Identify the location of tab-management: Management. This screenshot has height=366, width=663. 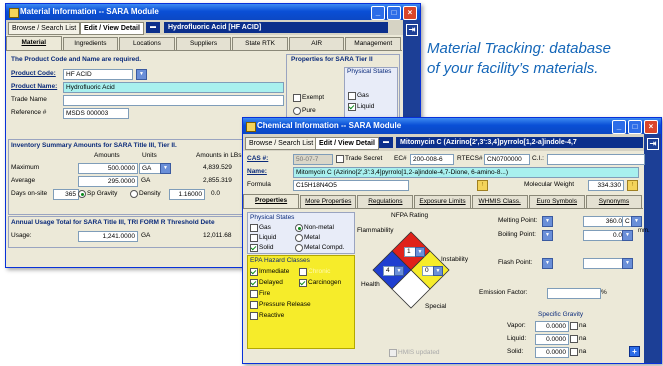
(373, 43).